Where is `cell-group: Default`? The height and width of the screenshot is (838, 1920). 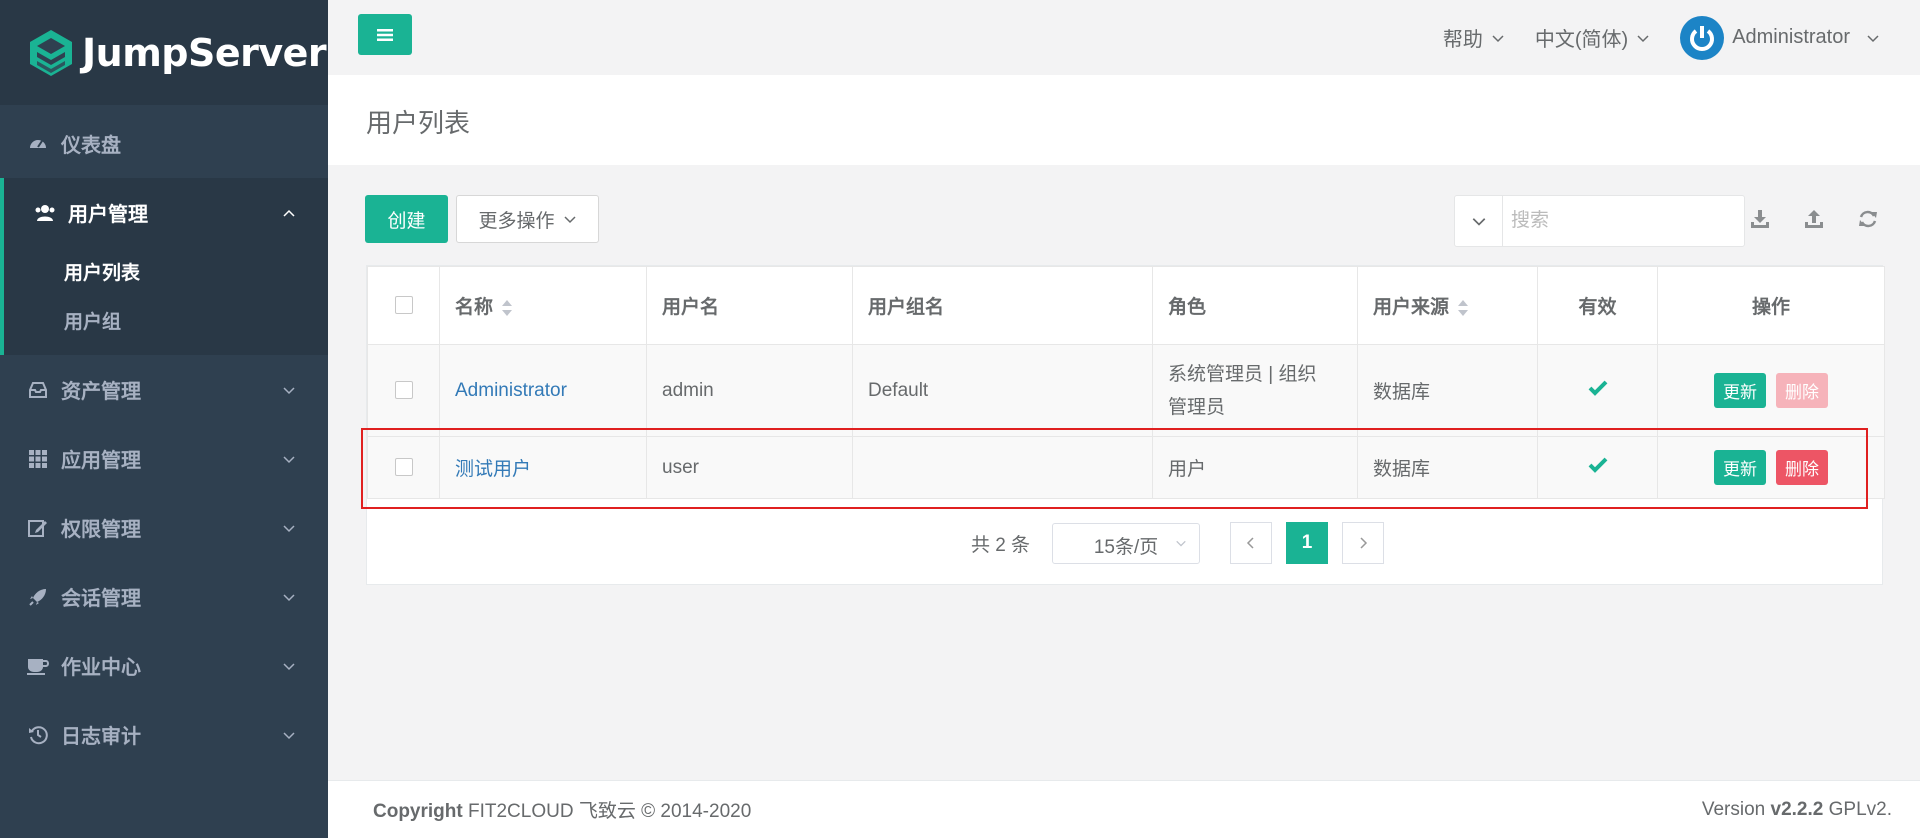 cell-group: Default is located at coordinates (1002, 390).